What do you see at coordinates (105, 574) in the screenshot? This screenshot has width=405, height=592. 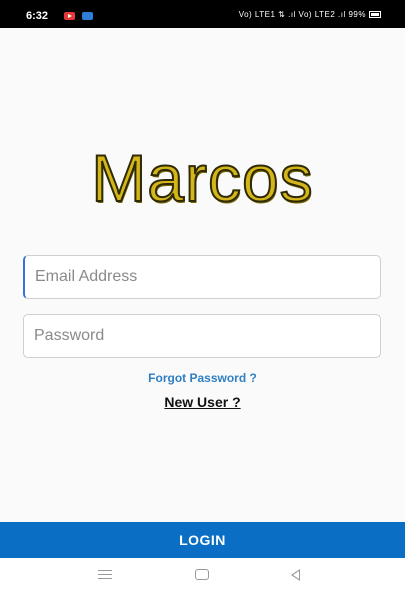 I see `menu-icon` at bounding box center [105, 574].